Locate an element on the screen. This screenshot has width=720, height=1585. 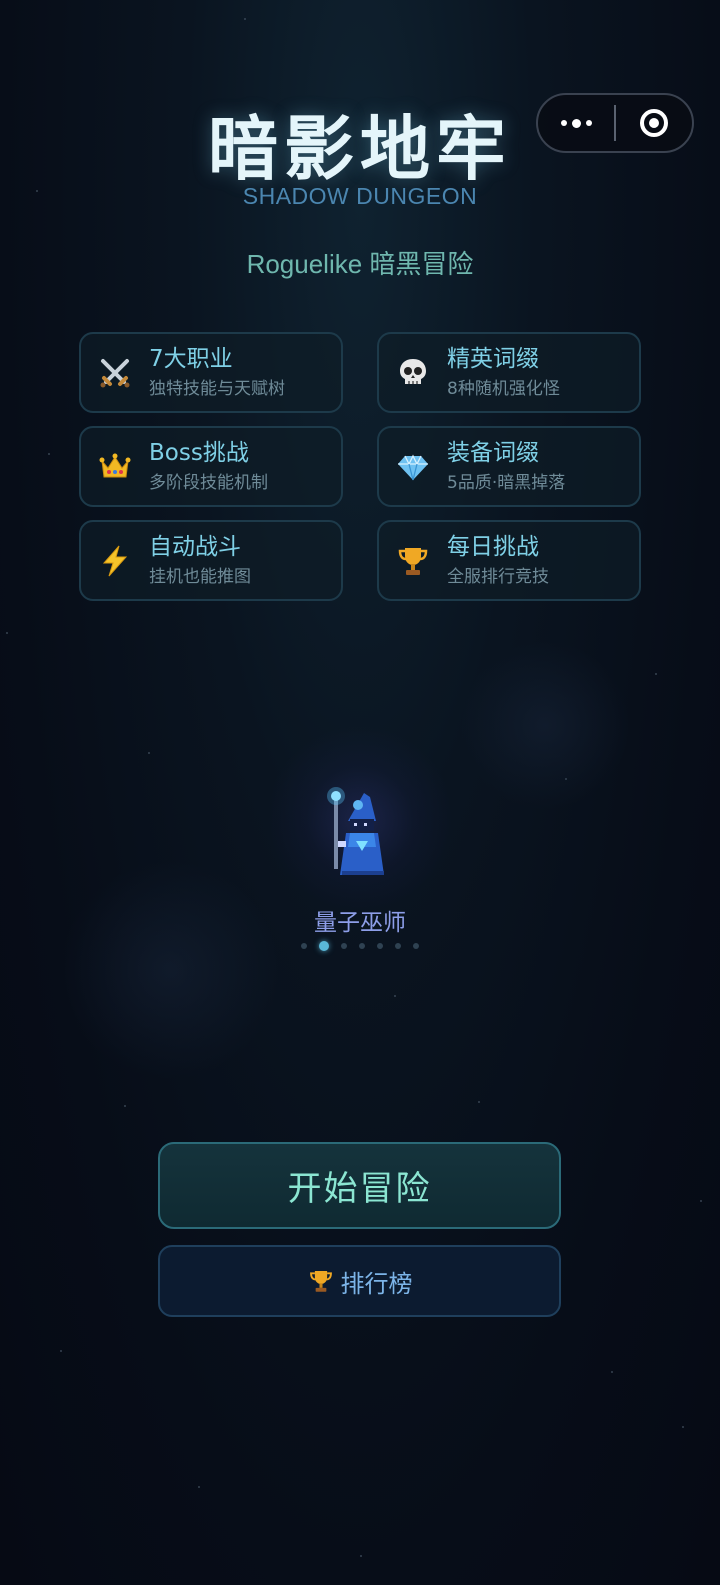
character-pager is located at coordinates (360, 946).